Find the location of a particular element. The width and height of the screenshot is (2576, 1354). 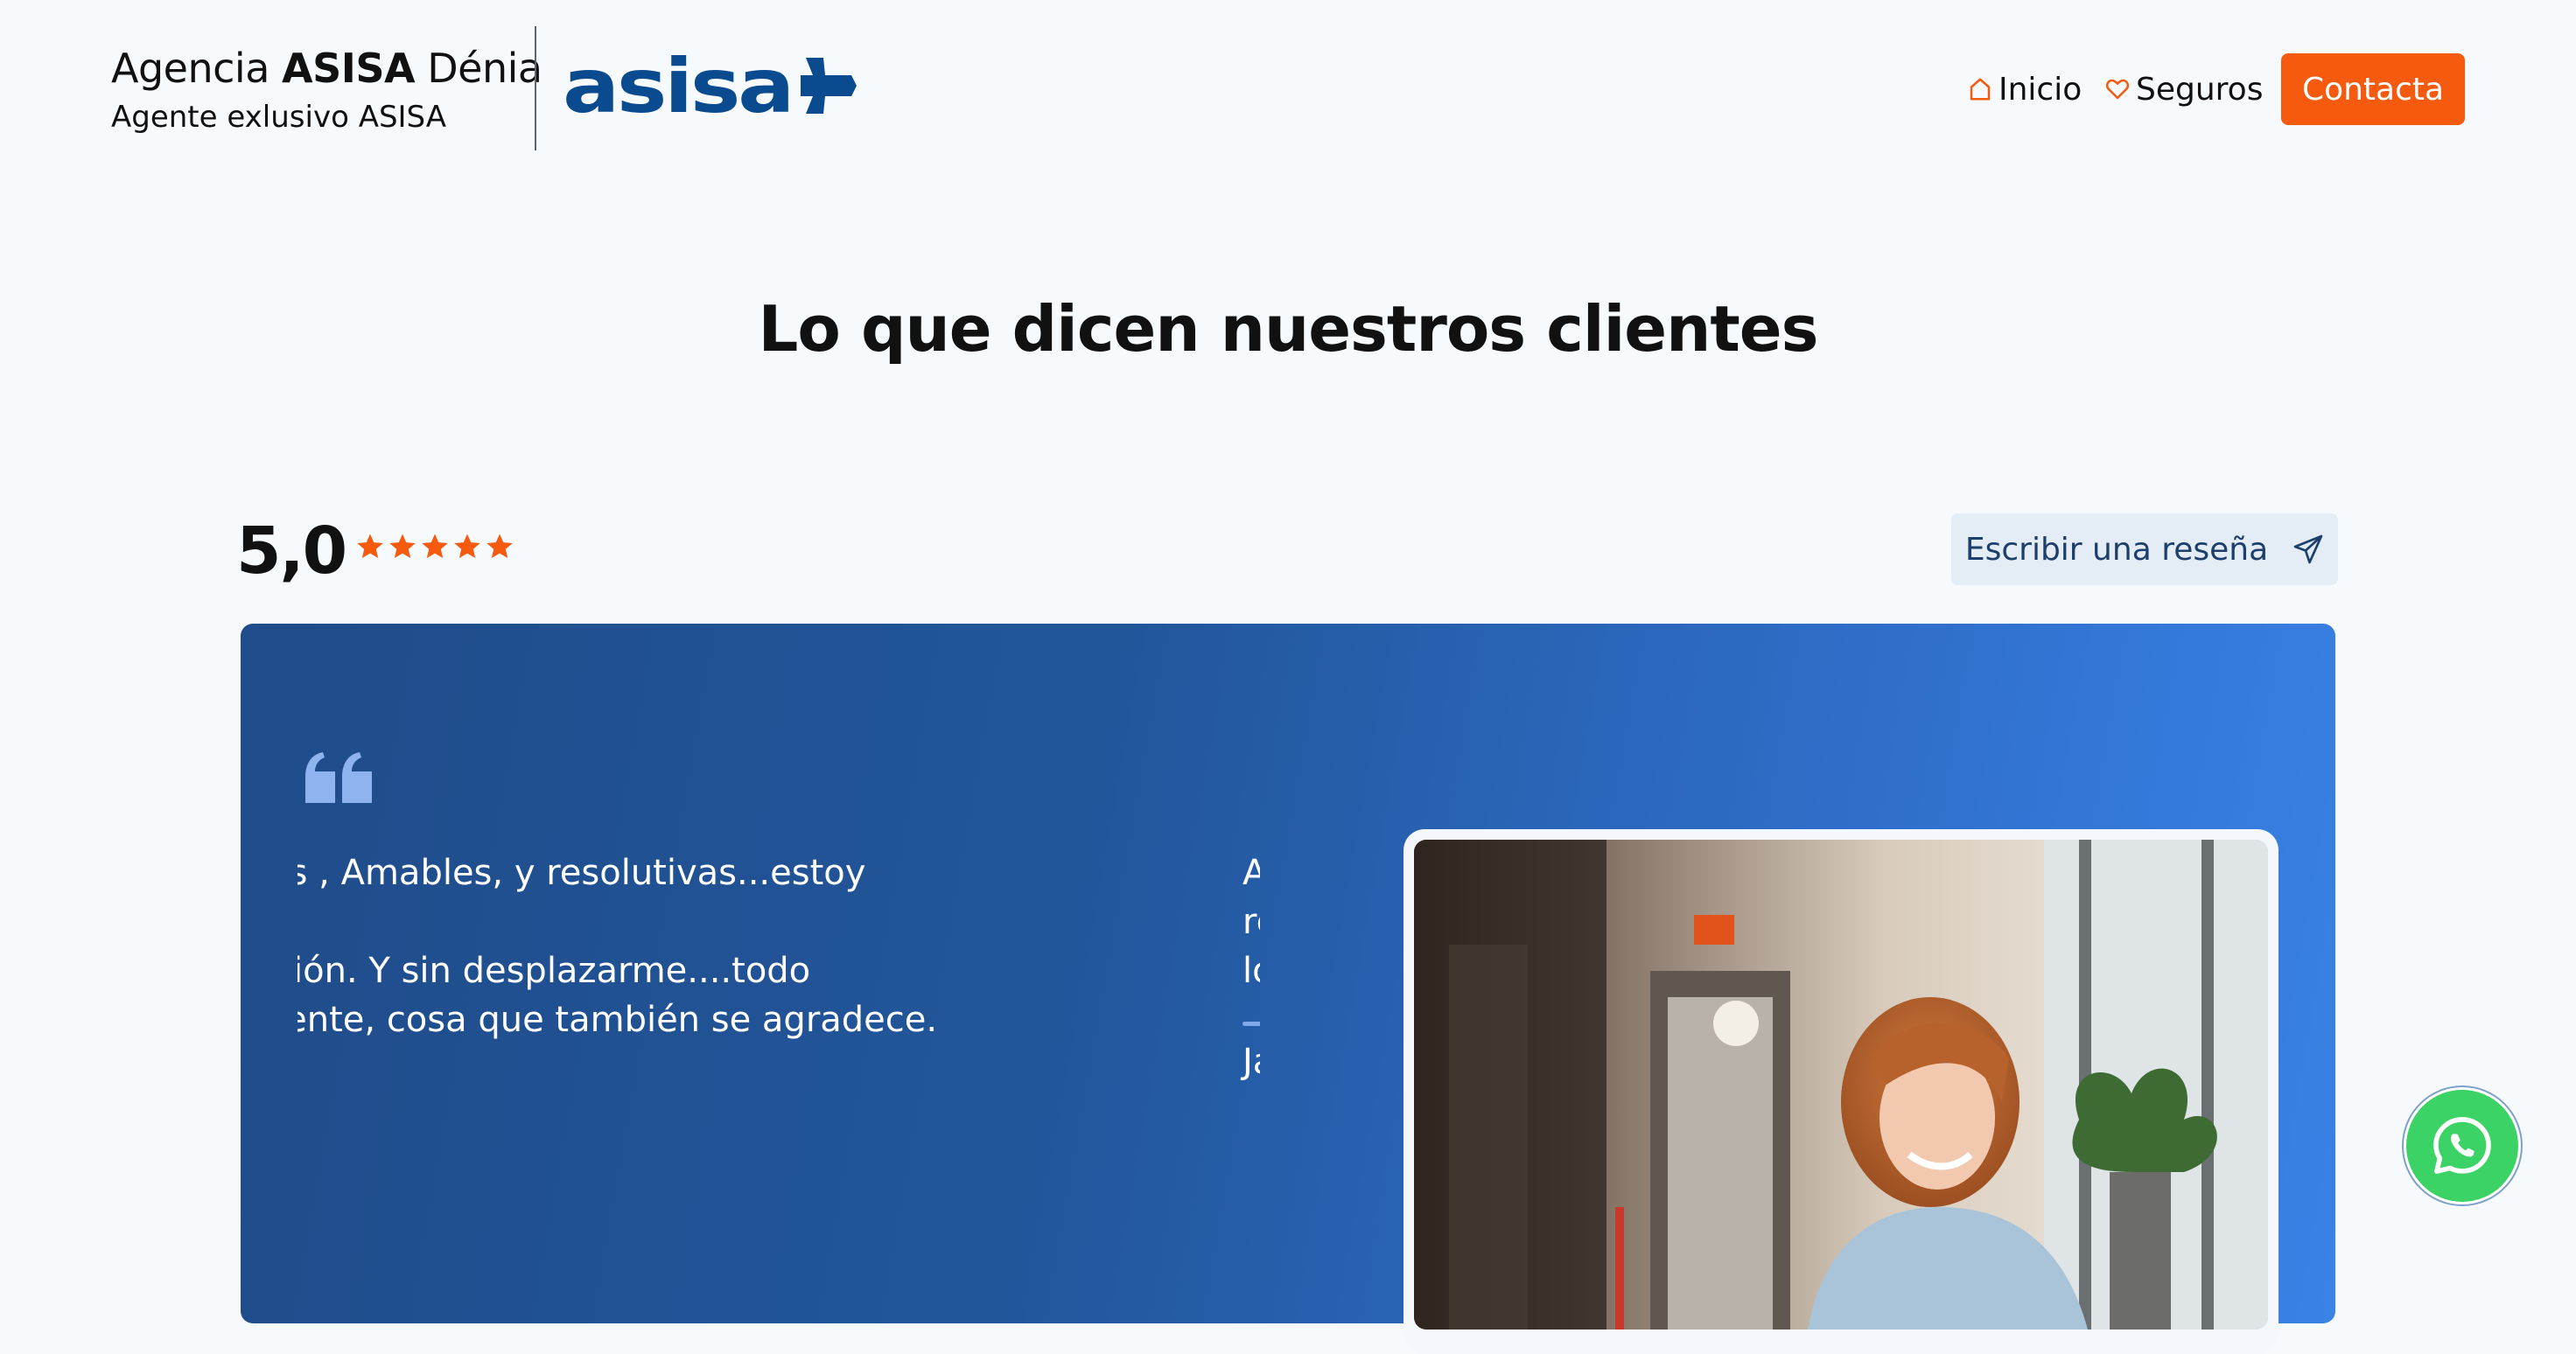

testimonial-stars is located at coordinates (658, 1119).